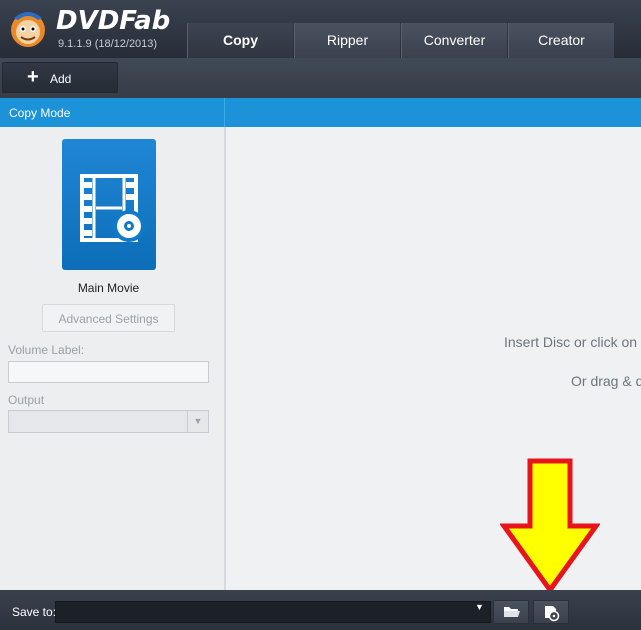 The width and height of the screenshot is (641, 630). What do you see at coordinates (108, 318) in the screenshot?
I see `advanced-settings-button: Advanced Settings` at bounding box center [108, 318].